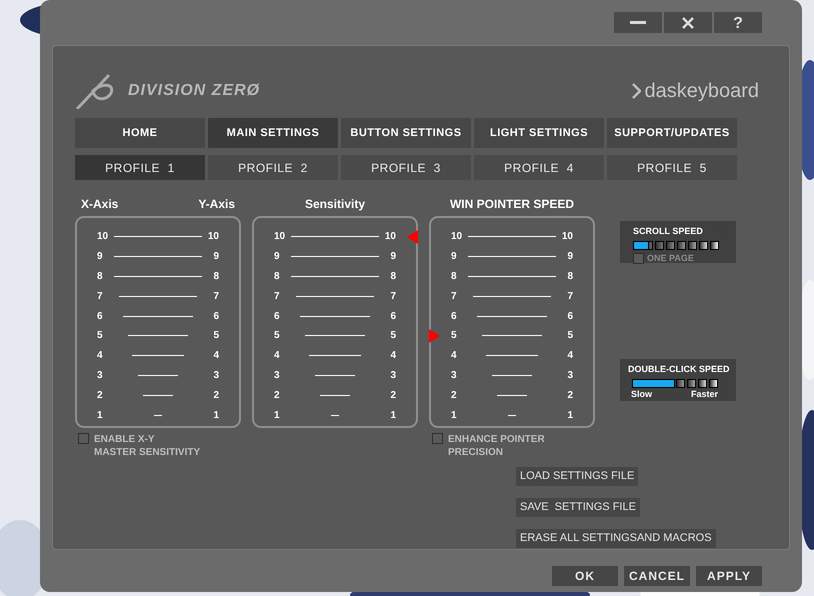  I want to click on help-button: ?, so click(738, 22).